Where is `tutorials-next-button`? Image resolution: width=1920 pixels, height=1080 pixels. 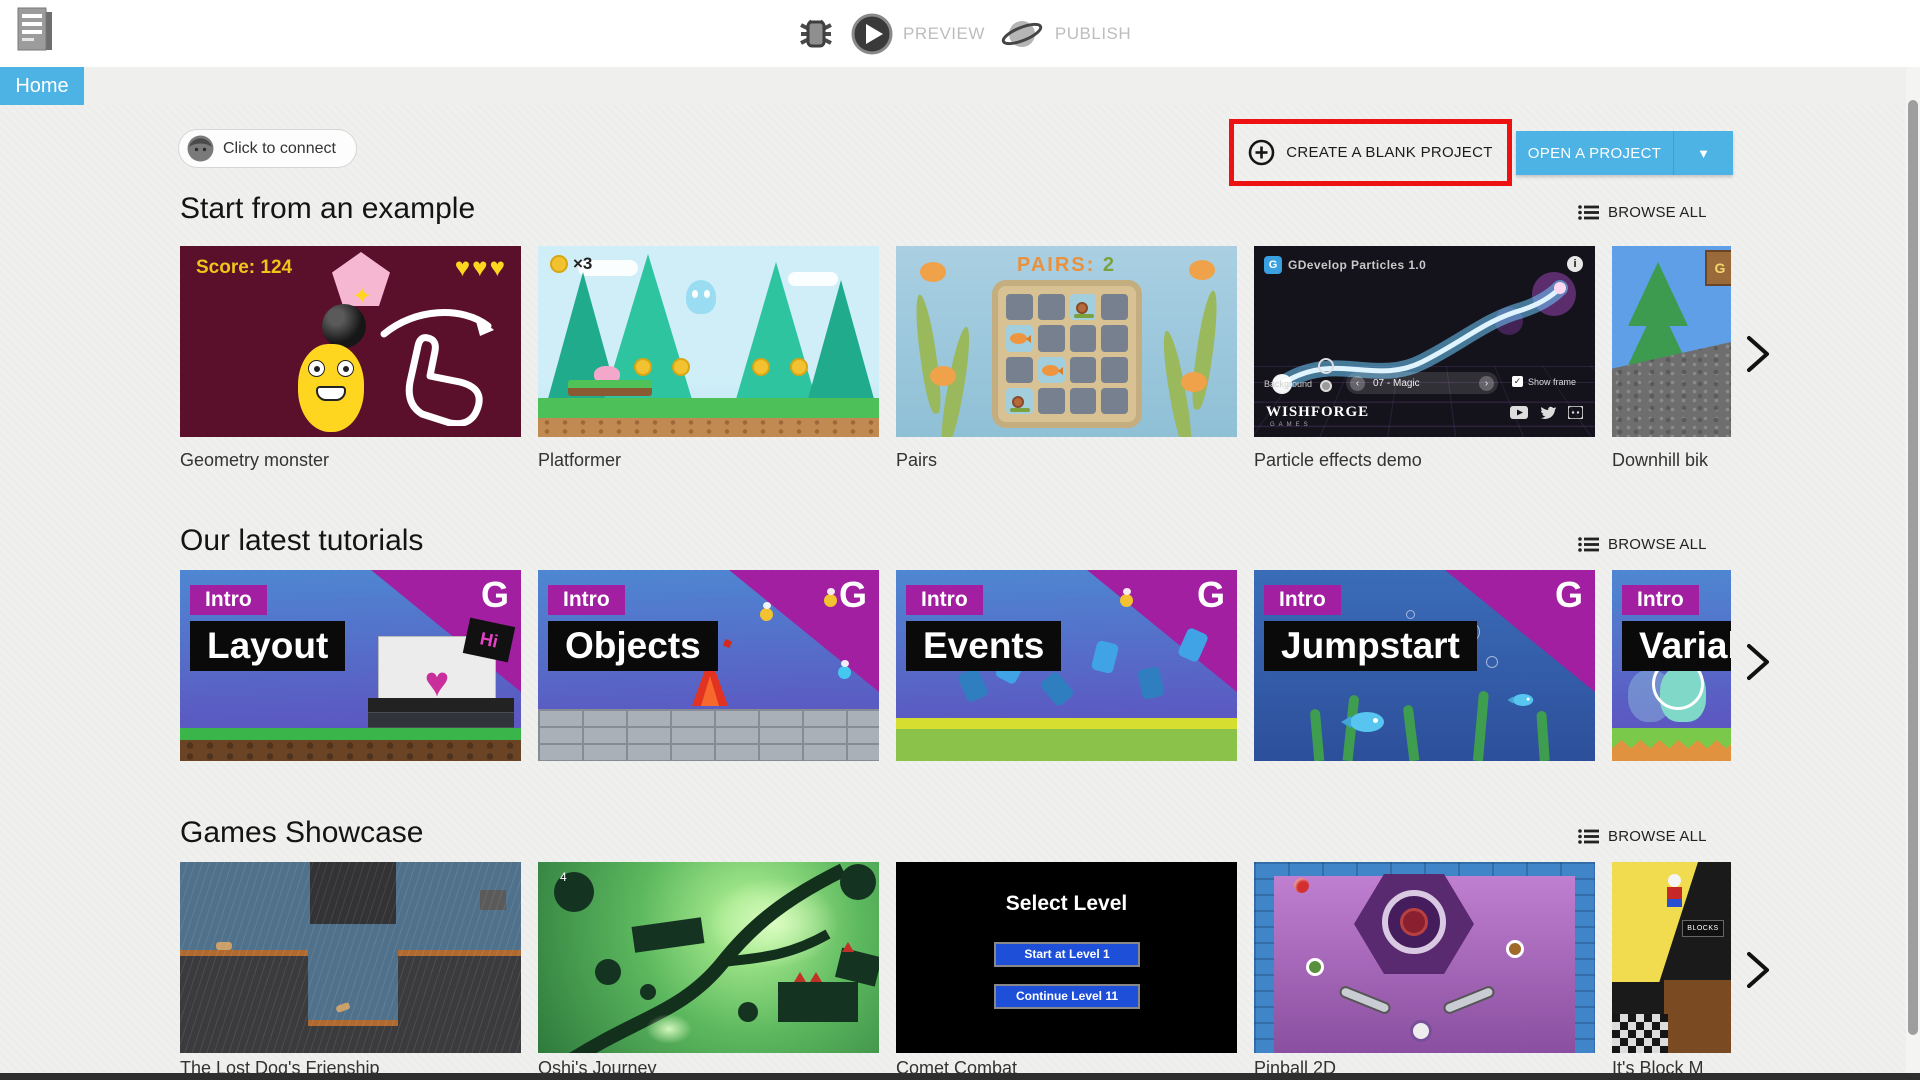
tutorials-next-button is located at coordinates (1758, 662).